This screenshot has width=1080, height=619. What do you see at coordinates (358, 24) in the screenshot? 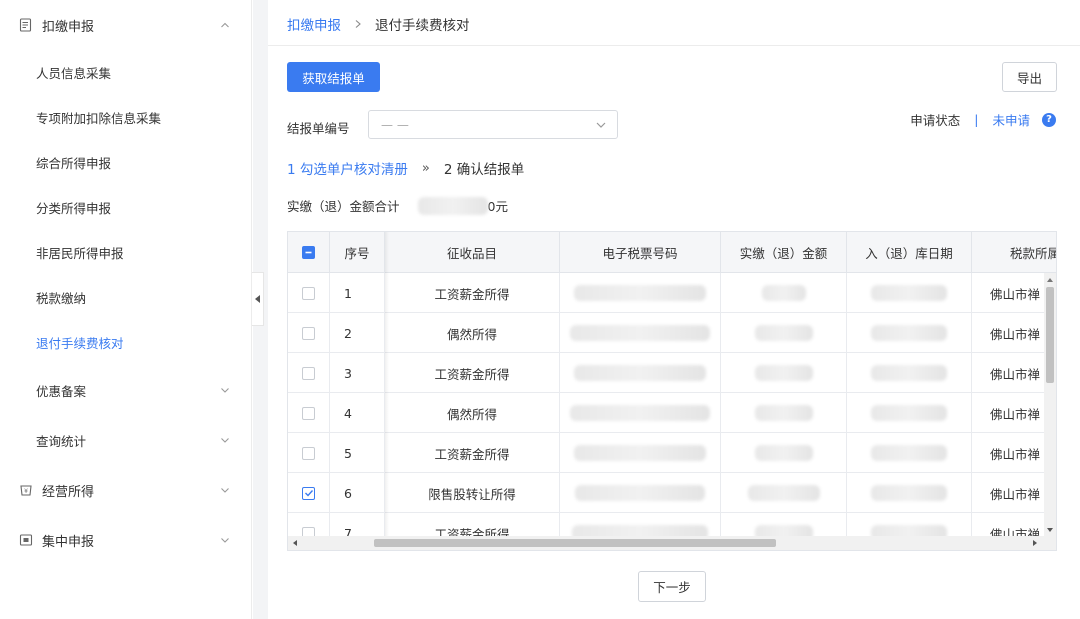
I see `chevron-right-icon` at bounding box center [358, 24].